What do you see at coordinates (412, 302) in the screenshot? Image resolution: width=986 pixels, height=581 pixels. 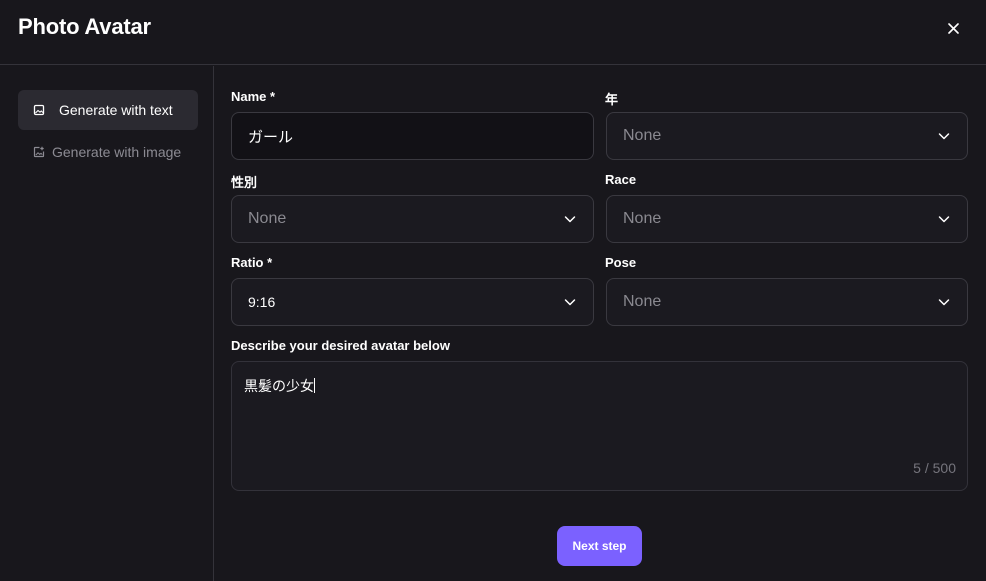 I see `ratio-select: 9:16` at bounding box center [412, 302].